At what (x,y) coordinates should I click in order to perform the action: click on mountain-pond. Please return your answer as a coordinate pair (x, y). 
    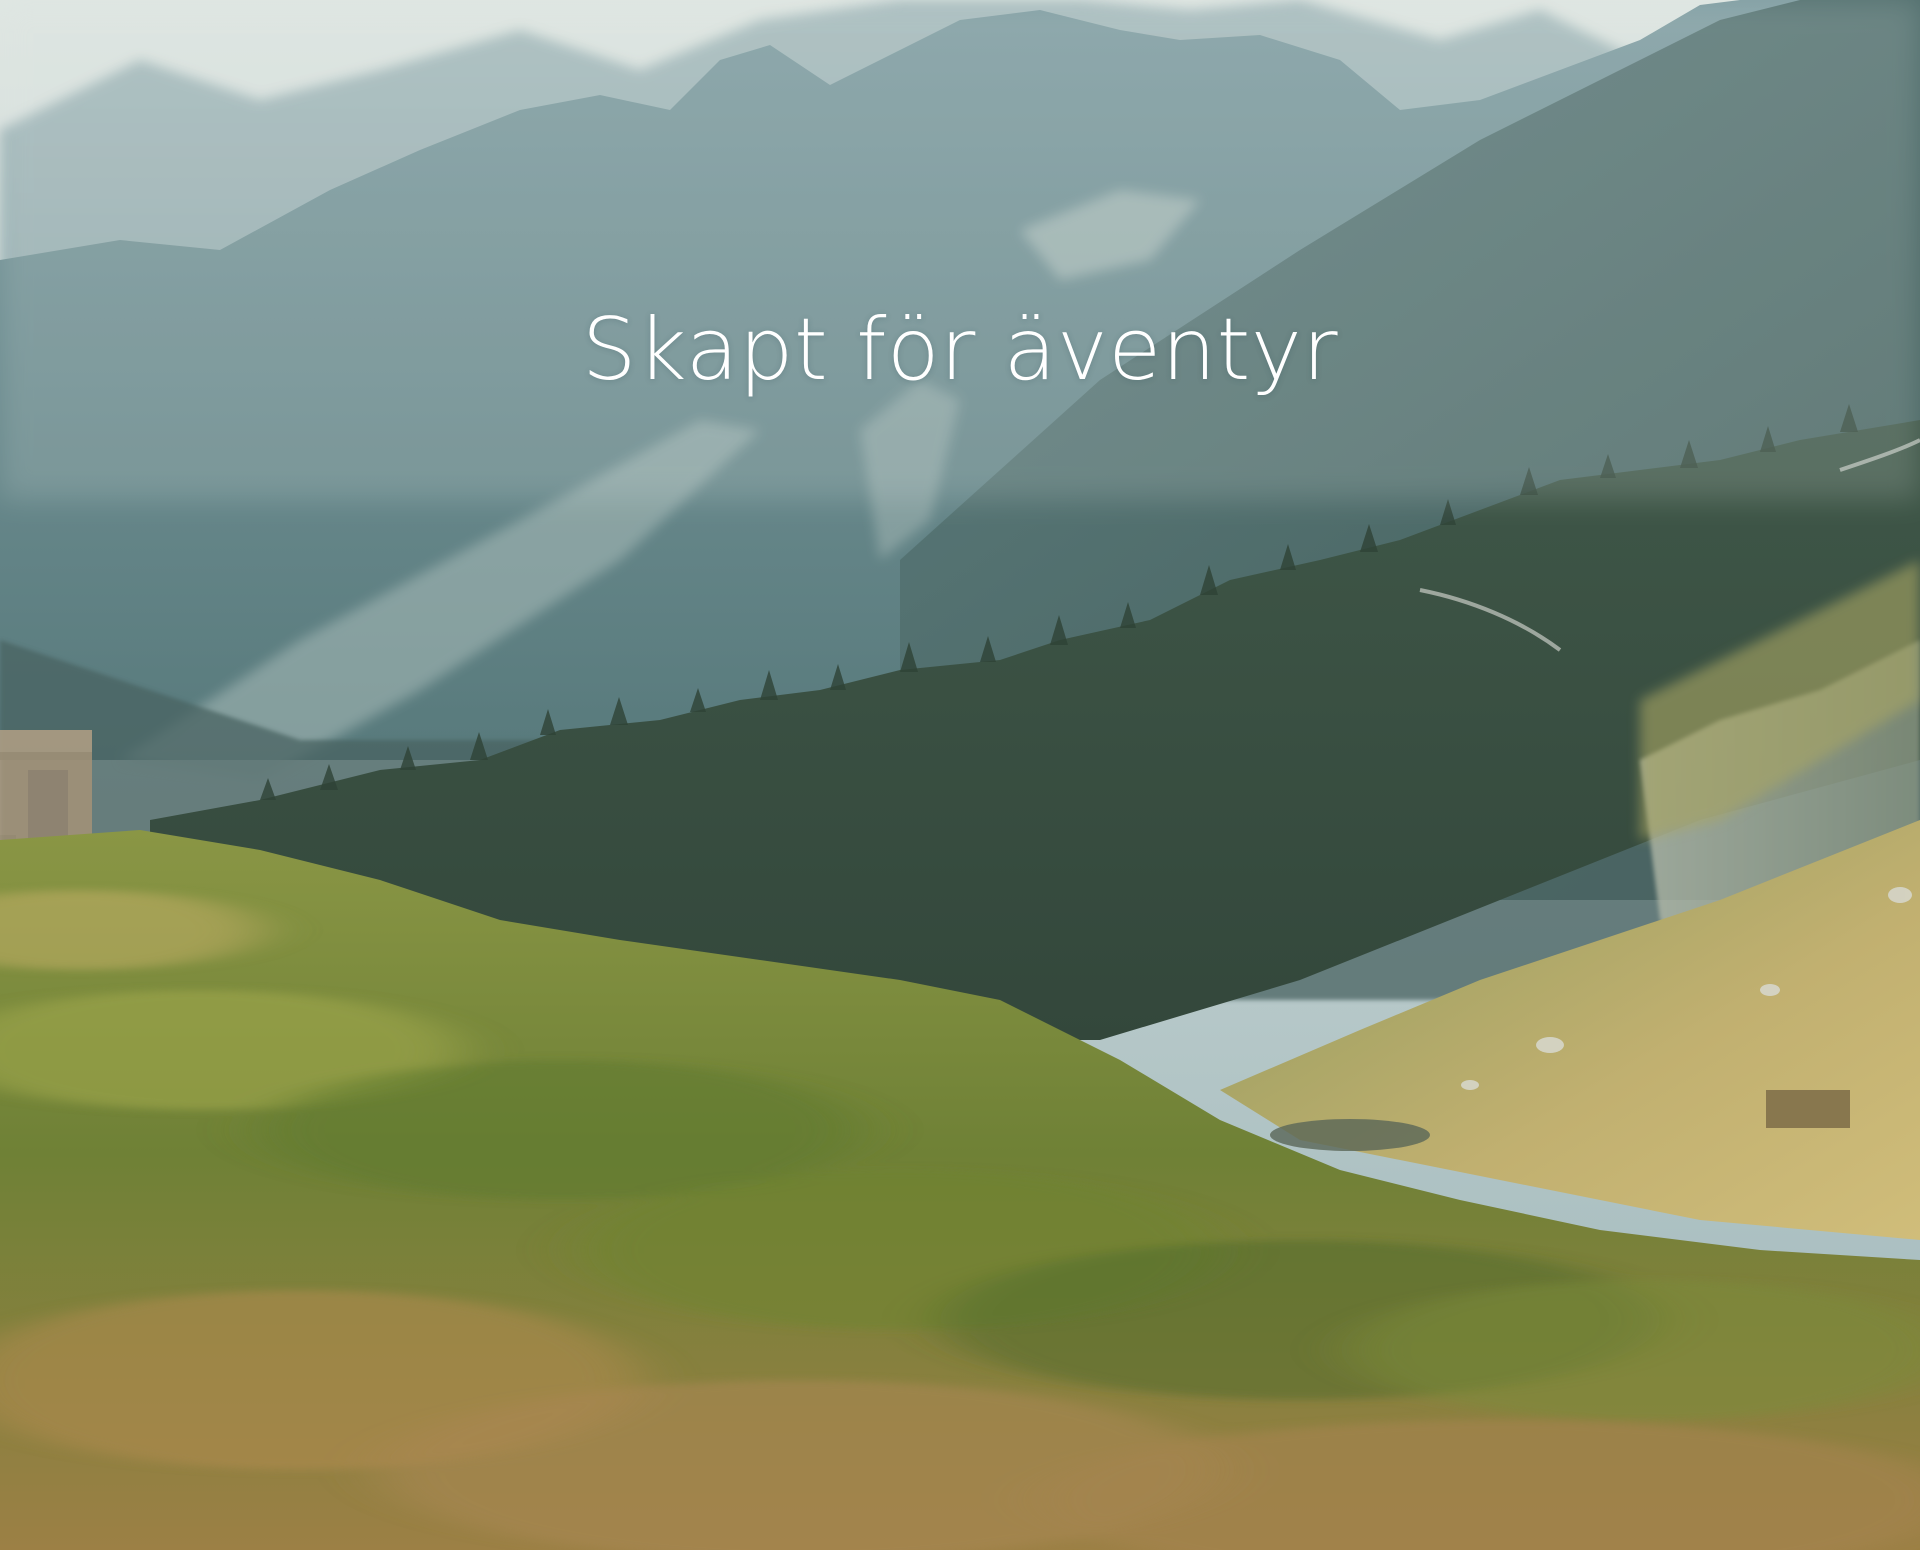
    Looking at the image, I should click on (1350, 1135).